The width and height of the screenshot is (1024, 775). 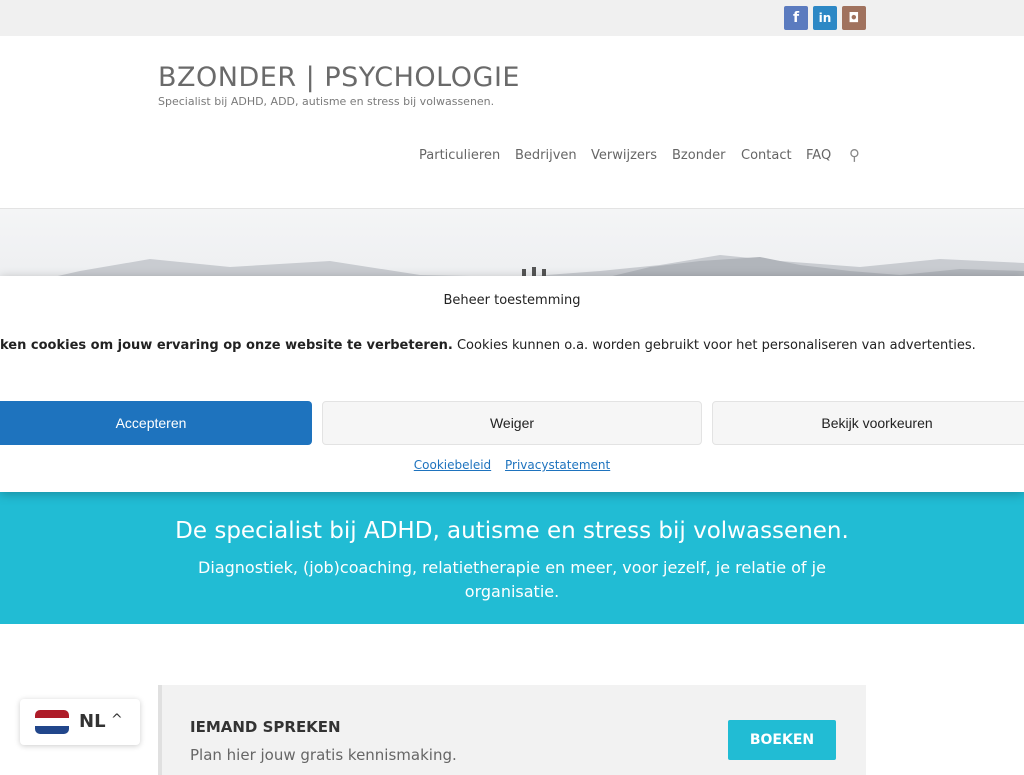 What do you see at coordinates (52, 722) in the screenshot?
I see `netherlands-flag-icon` at bounding box center [52, 722].